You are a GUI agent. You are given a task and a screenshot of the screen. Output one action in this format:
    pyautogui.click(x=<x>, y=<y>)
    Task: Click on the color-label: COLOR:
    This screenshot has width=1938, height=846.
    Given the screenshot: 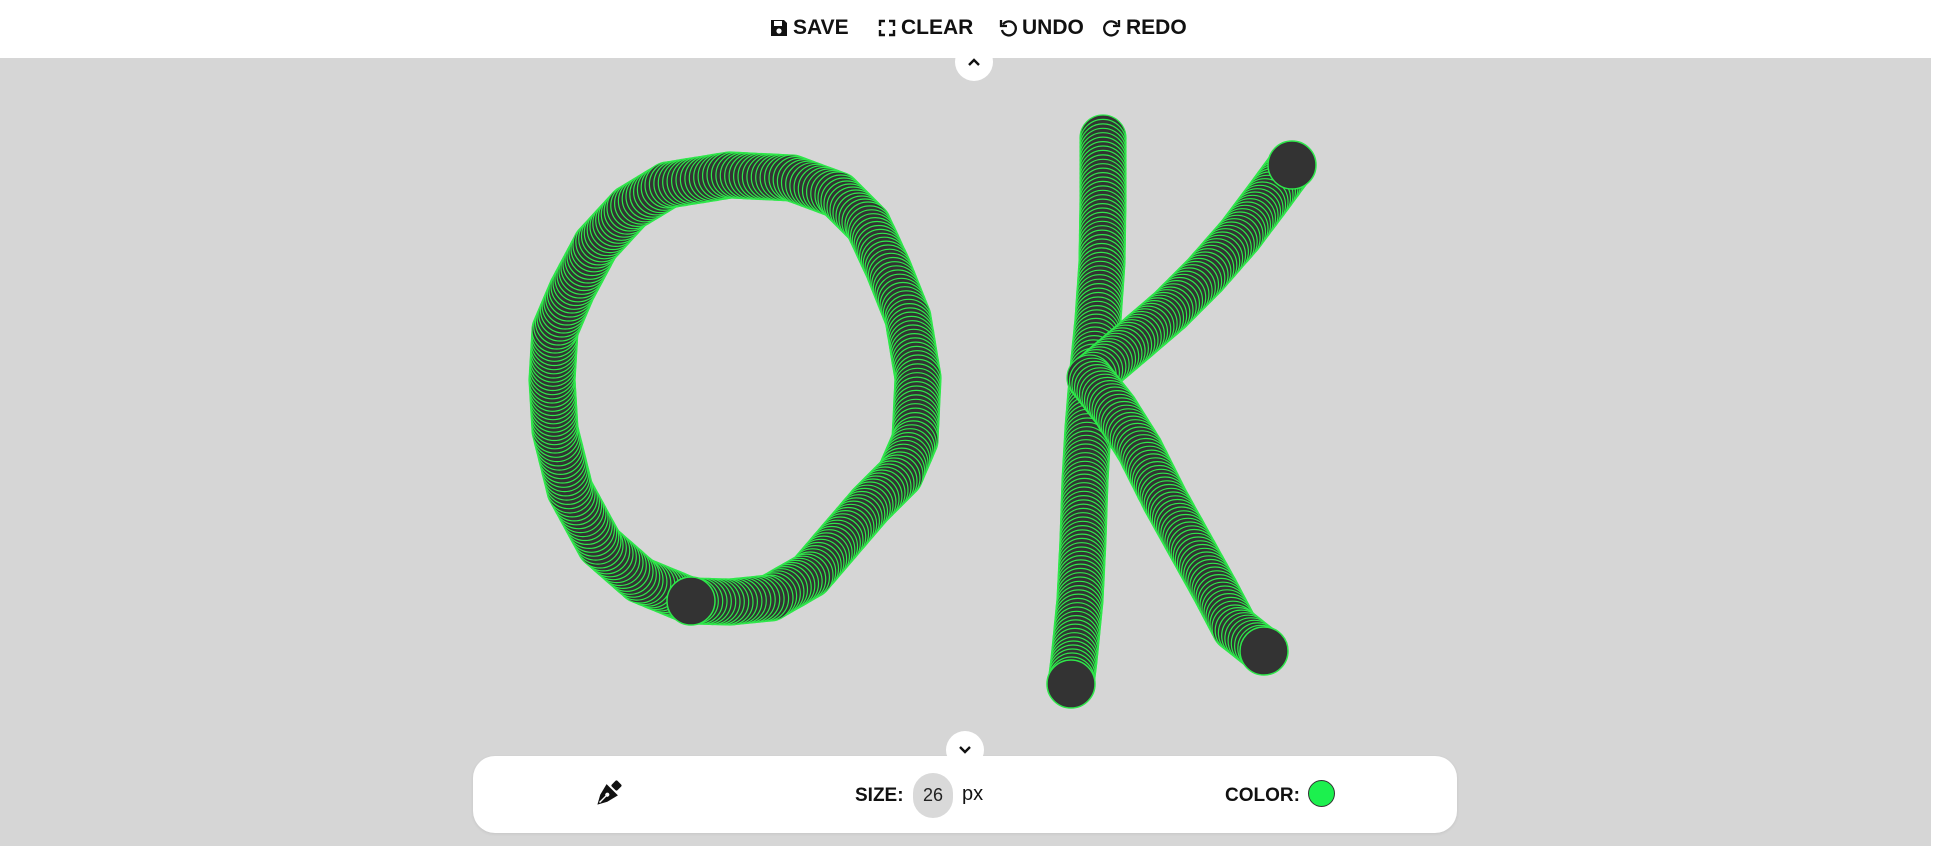 What is the action you would take?
    pyautogui.click(x=1262, y=795)
    